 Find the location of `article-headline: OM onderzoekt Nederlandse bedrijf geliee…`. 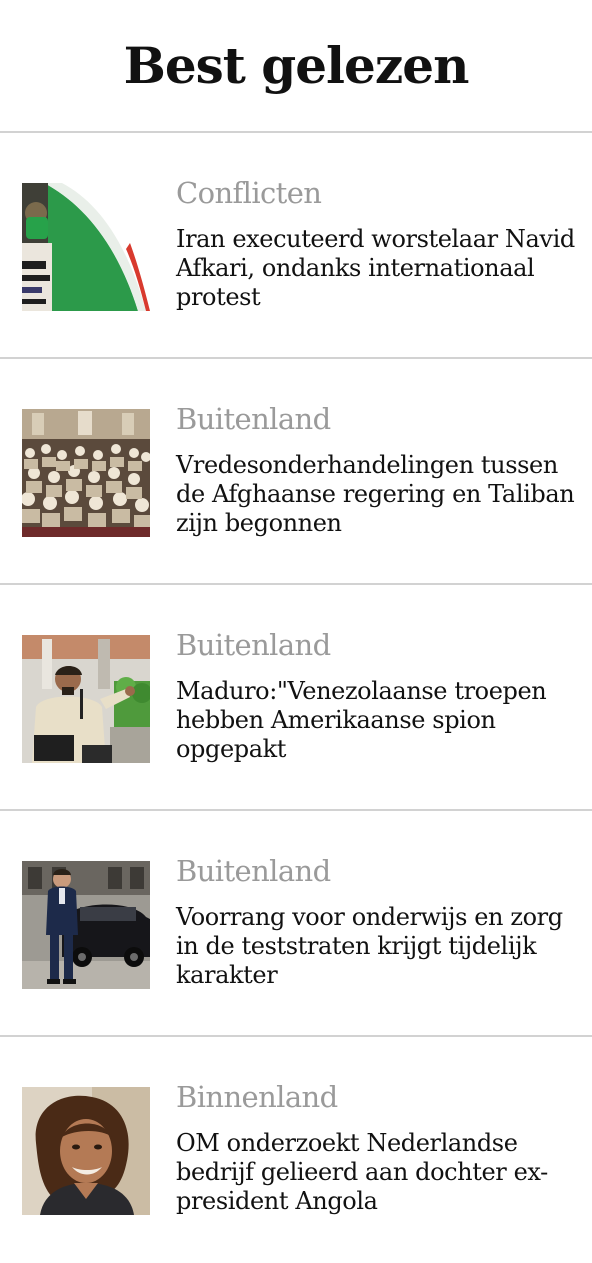

article-headline: OM onderzoekt Nederlandse bedrijf geliee… is located at coordinates (381, 1172).